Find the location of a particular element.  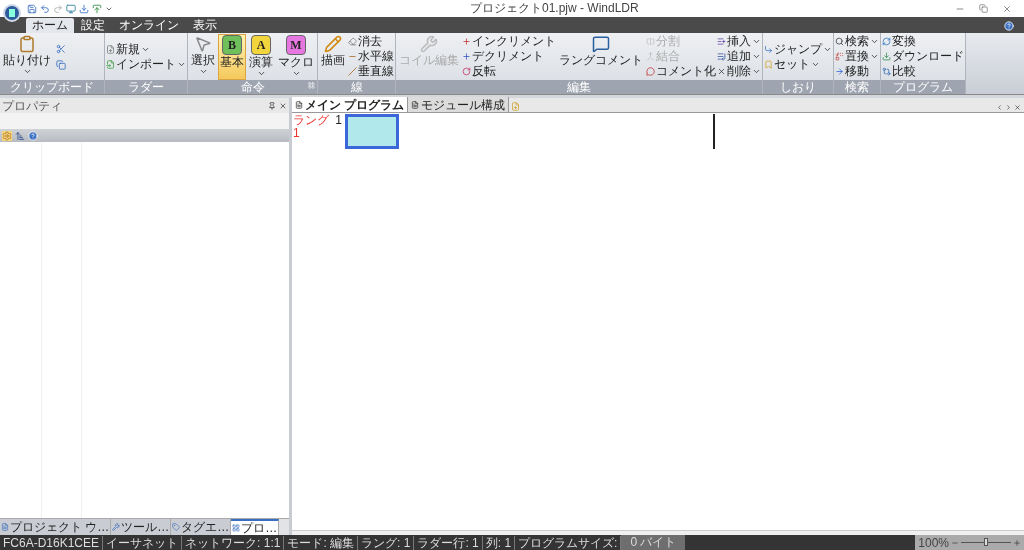

ribbon-button: 新規 is located at coordinates (146, 49).